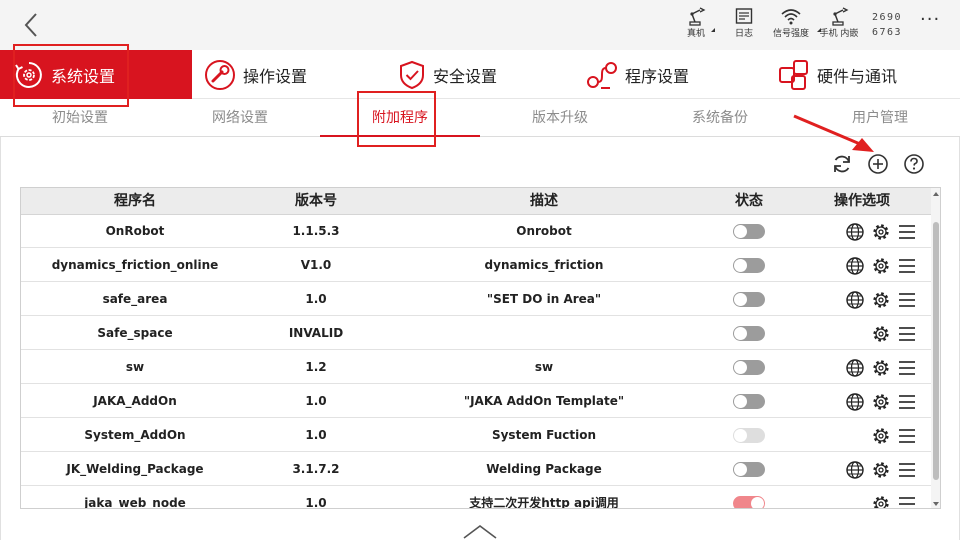  Describe the element at coordinates (637, 74) in the screenshot. I see `tab-program-settings: 程序设置` at that location.